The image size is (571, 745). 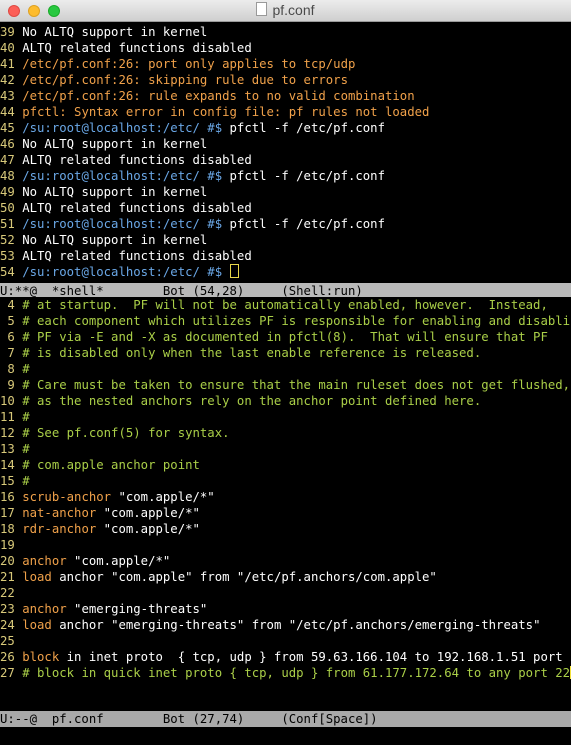 I want to click on line-number: 39, so click(x=11, y=32).